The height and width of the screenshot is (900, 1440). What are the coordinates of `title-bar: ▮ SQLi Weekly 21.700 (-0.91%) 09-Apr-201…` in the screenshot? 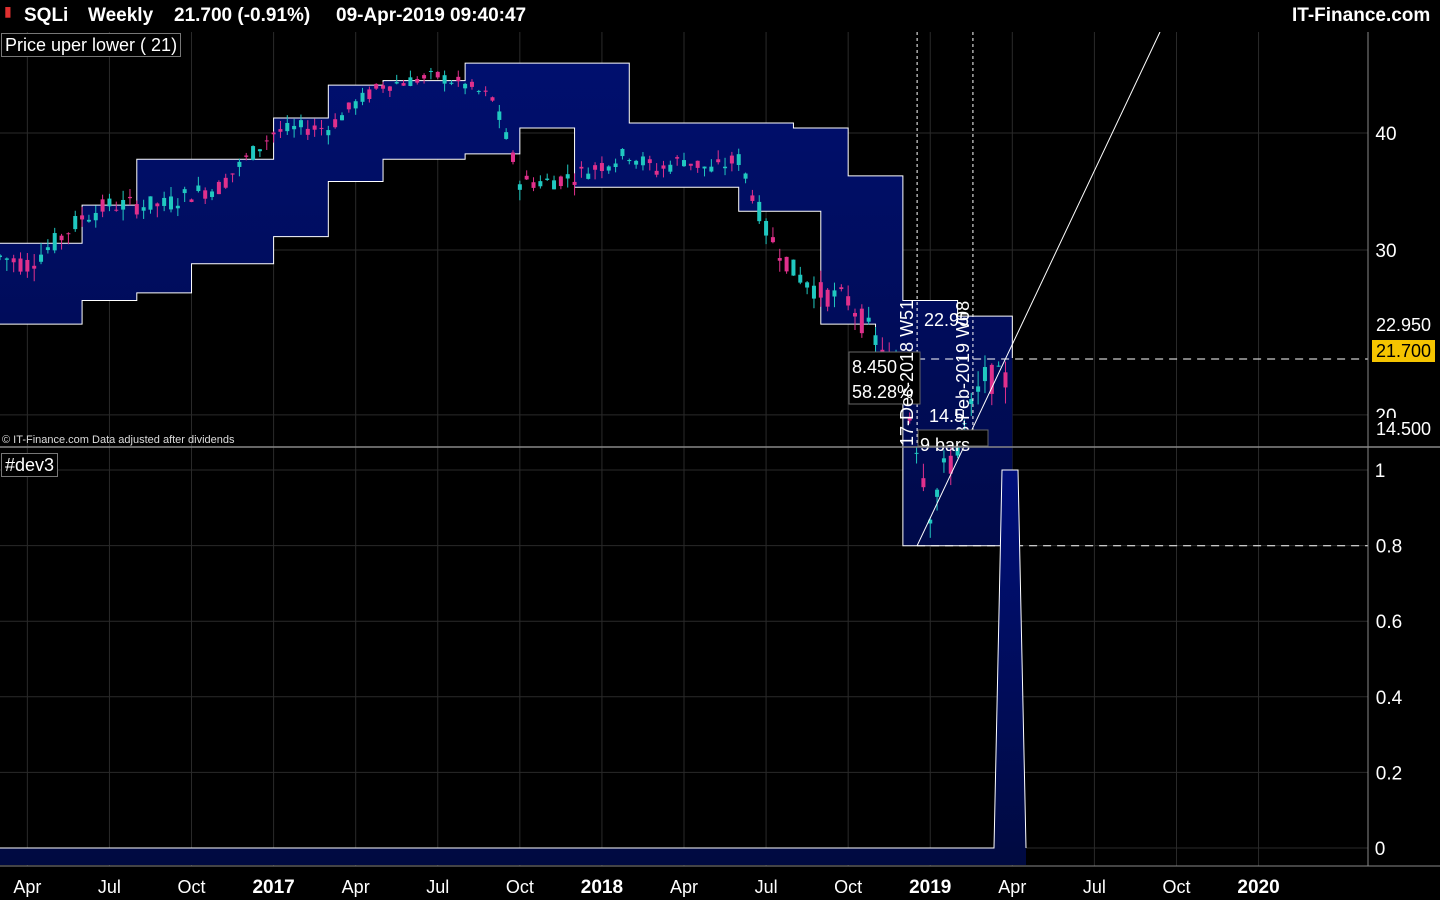 It's located at (720, 16).